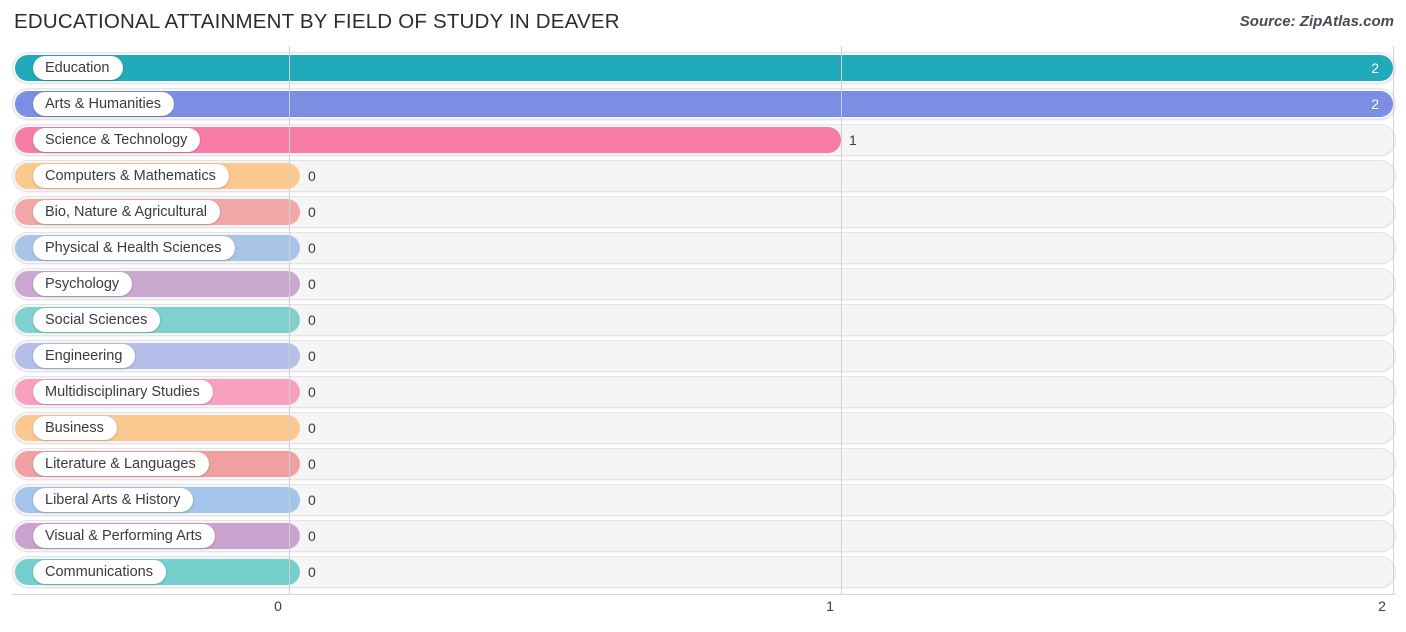 The image size is (1406, 632). What do you see at coordinates (1316, 21) in the screenshot?
I see `source-attribution: Source: ZipAtlas.com` at bounding box center [1316, 21].